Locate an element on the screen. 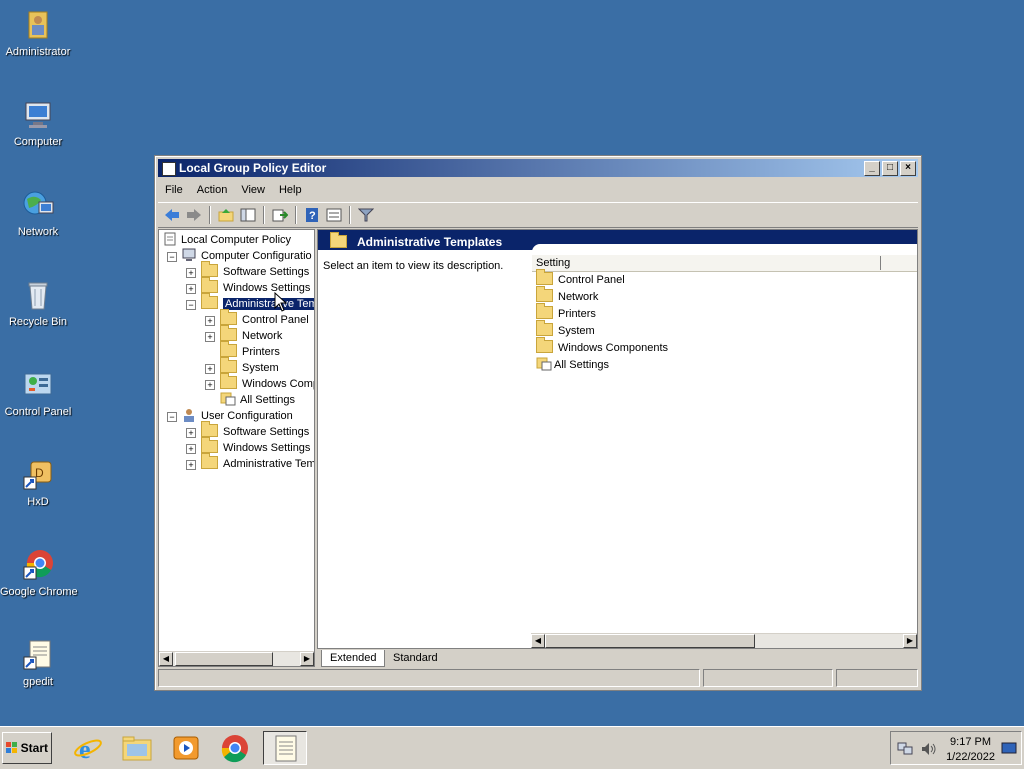  tree-horizontal-scrollbar: ◀ ▶ is located at coordinates (236, 658).